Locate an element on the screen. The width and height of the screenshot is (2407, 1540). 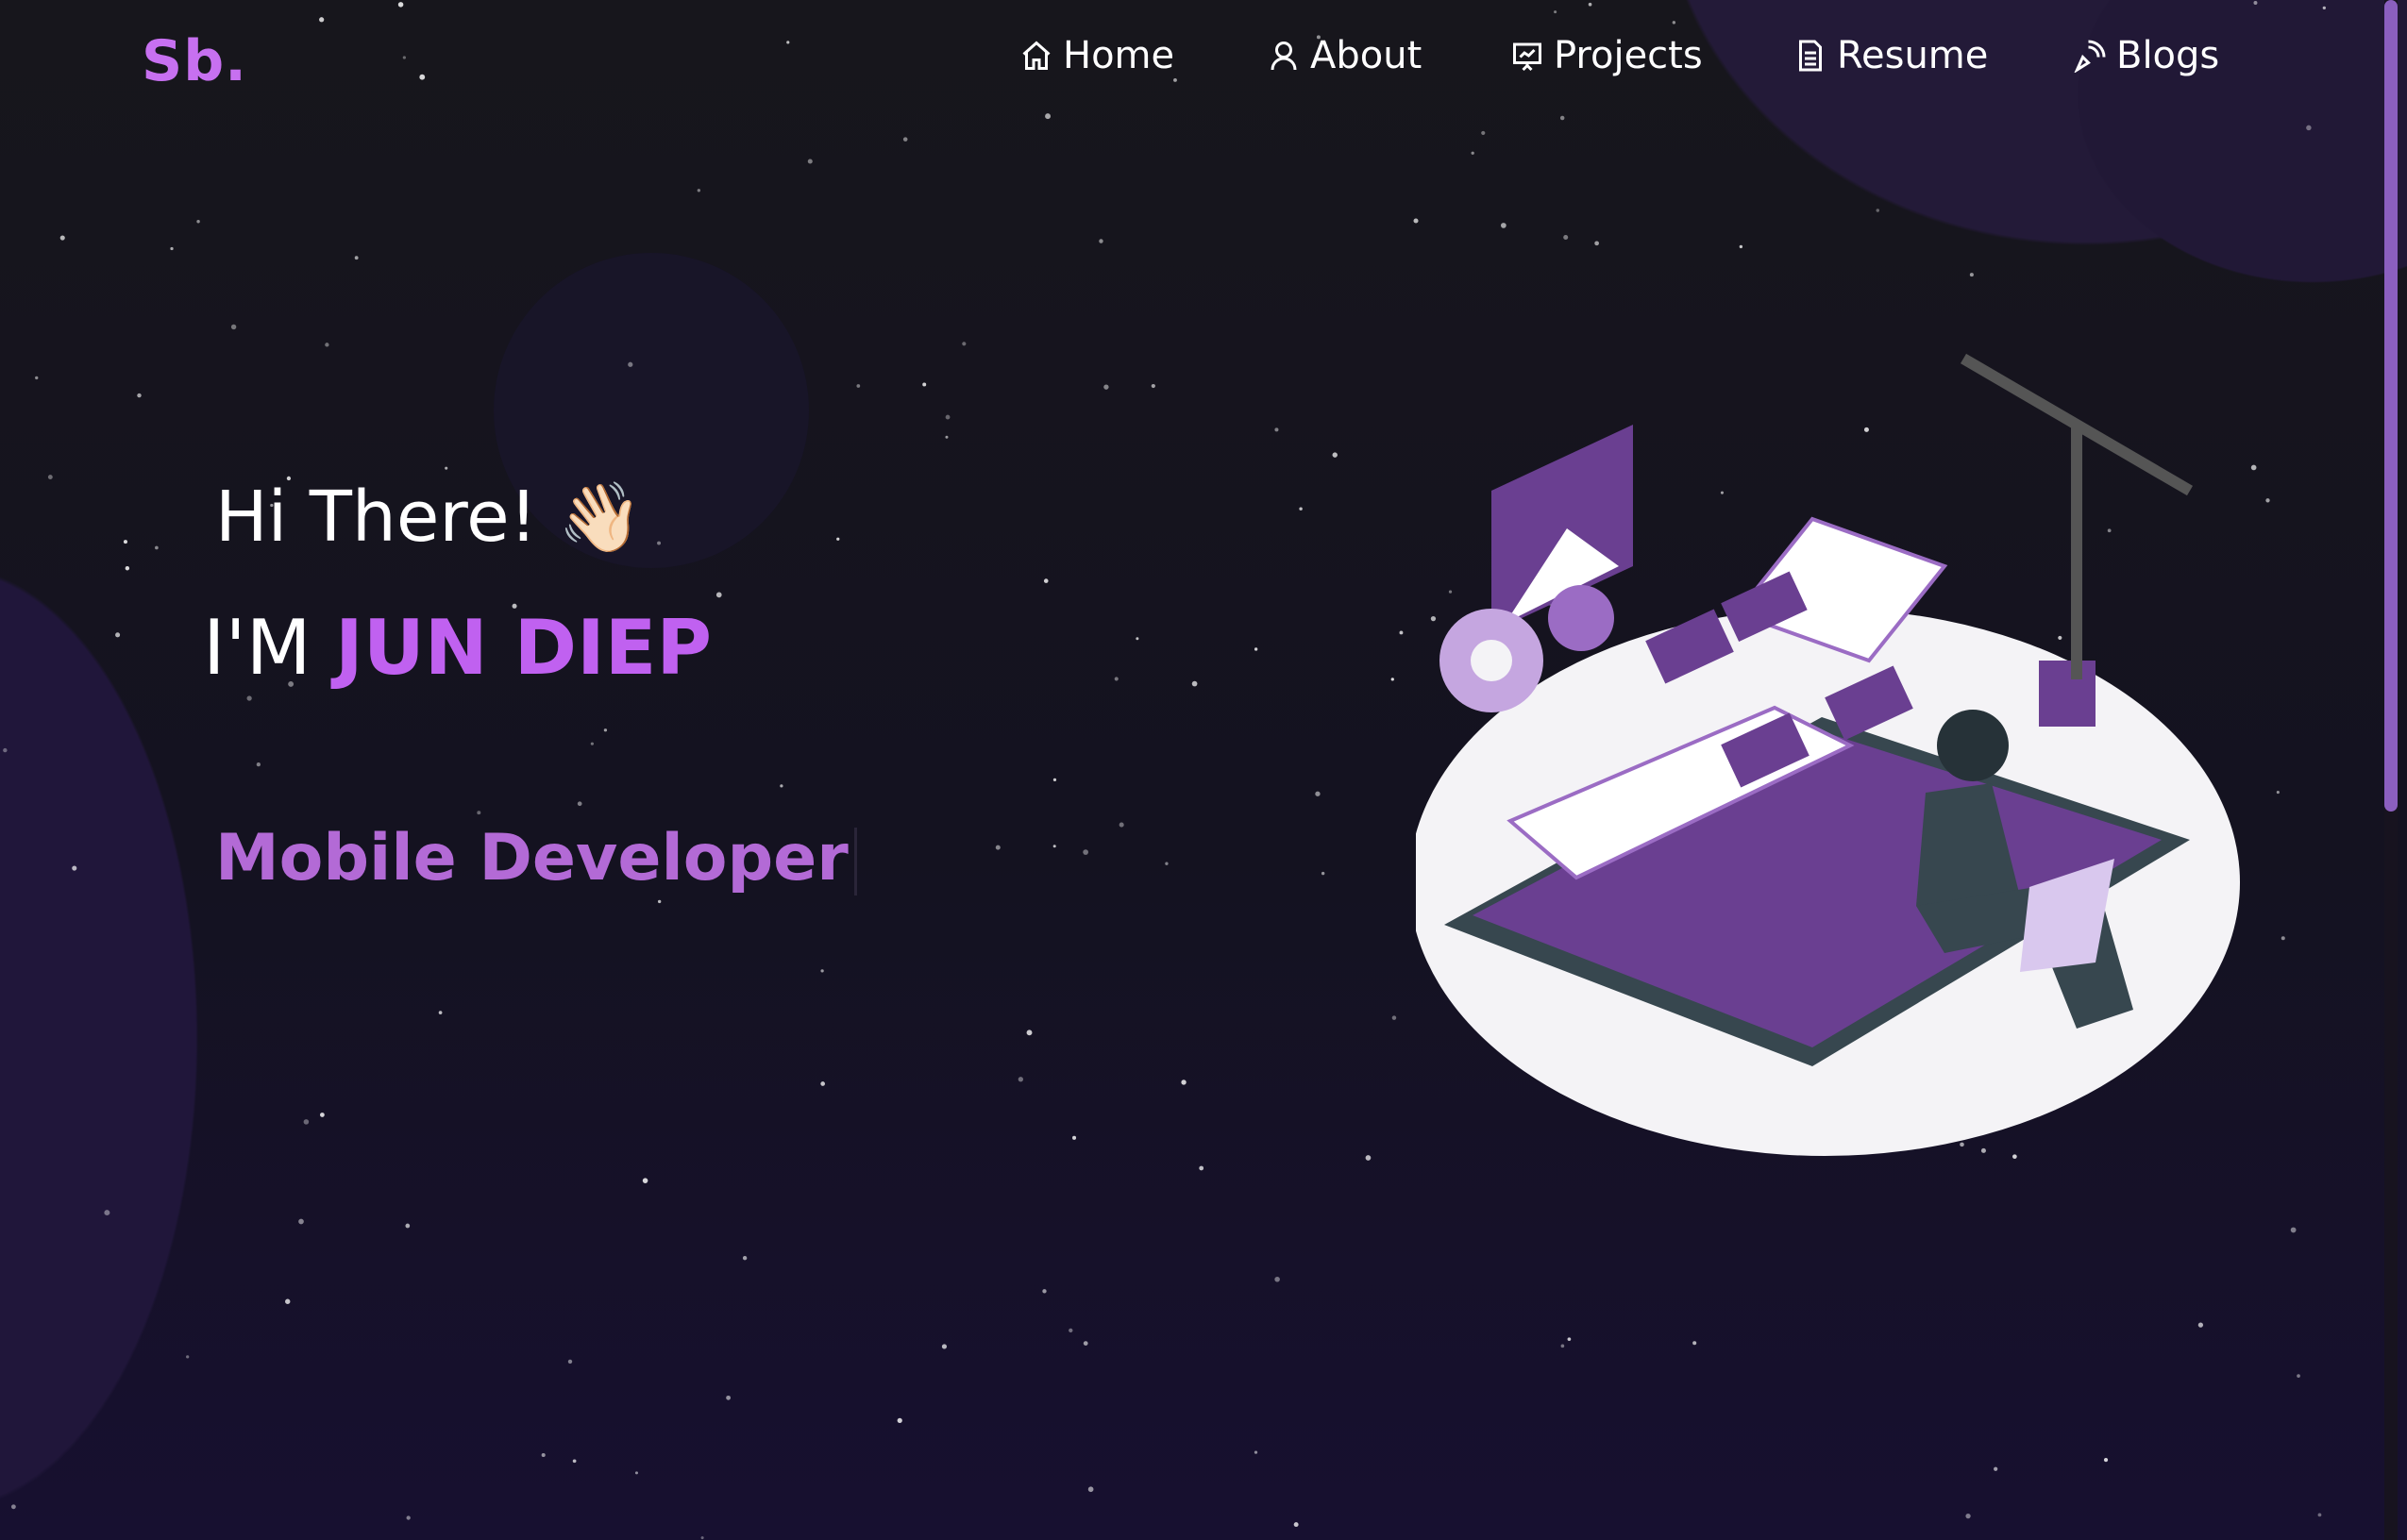
greeting: Hi There! 👋🏻 is located at coordinates (429, 517).